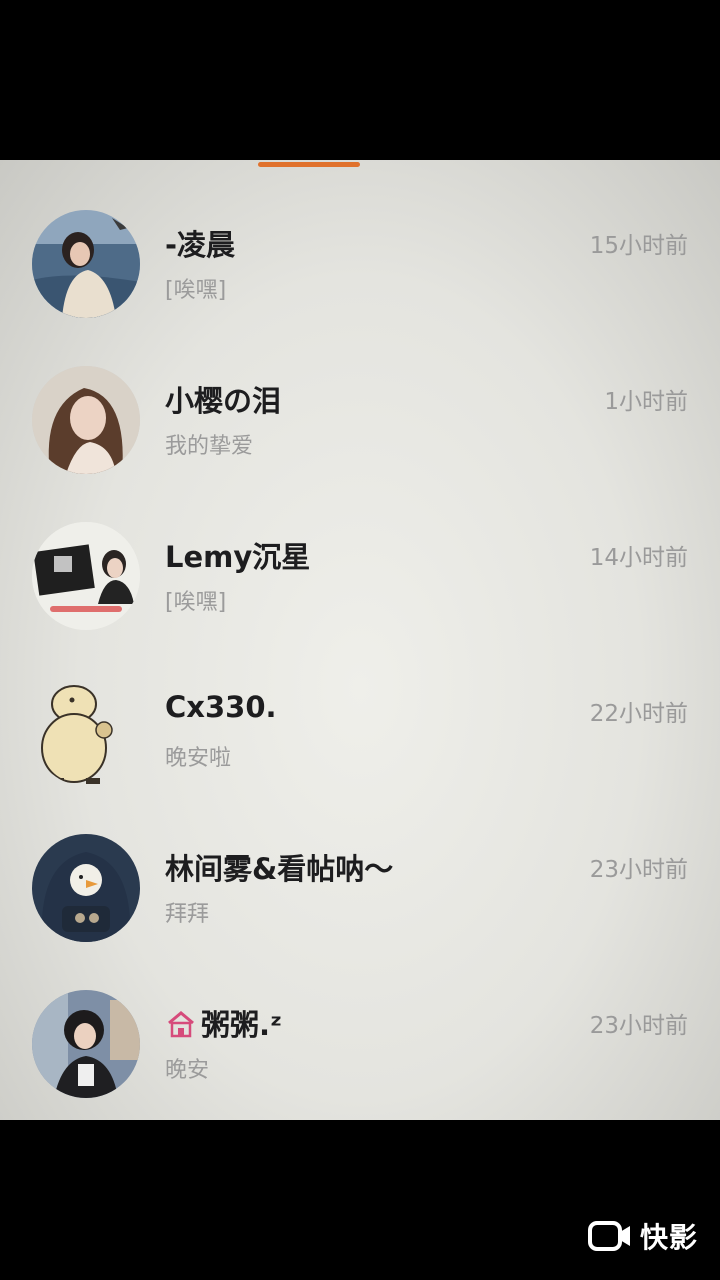 This screenshot has width=720, height=1280. Describe the element at coordinates (198, 758) in the screenshot. I see `message-preview: 晚安啦` at that location.